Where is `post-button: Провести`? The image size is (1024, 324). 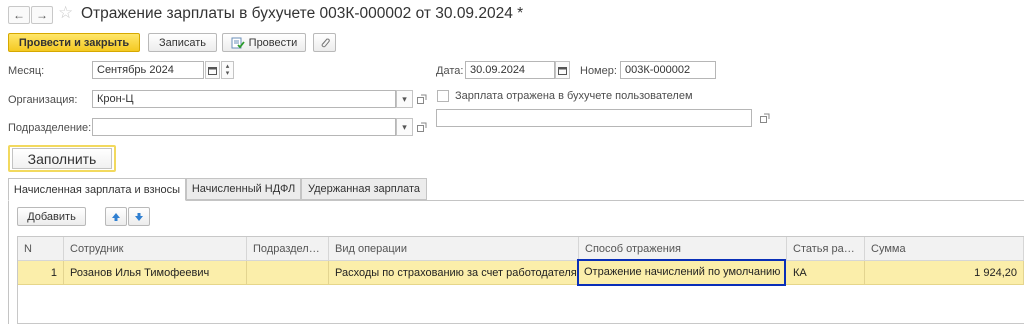 post-button: Провести is located at coordinates (264, 42).